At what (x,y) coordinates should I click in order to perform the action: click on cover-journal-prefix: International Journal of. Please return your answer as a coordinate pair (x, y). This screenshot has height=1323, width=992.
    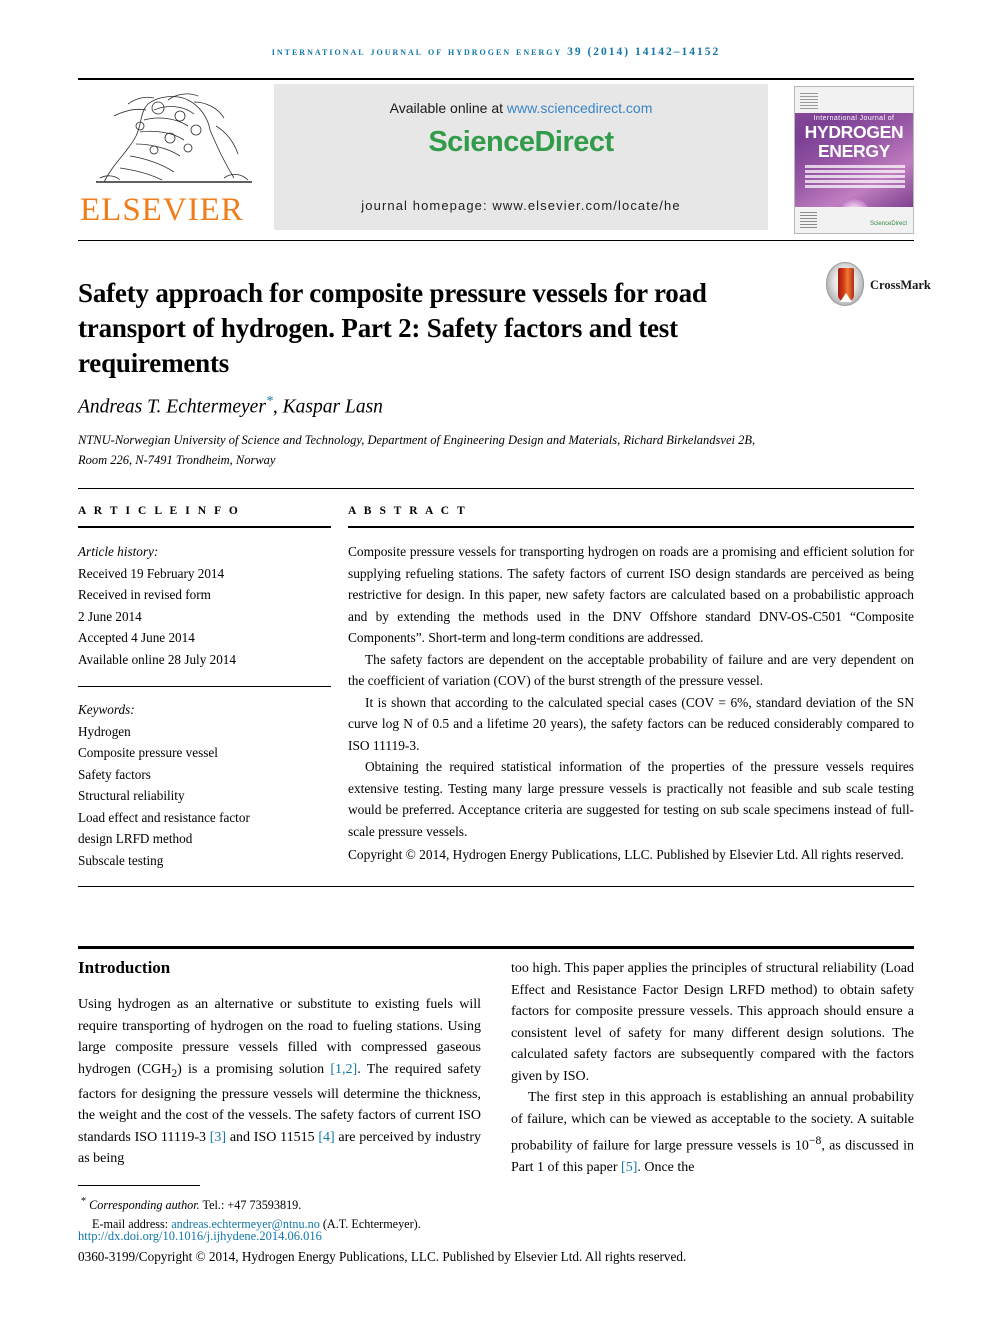
    Looking at the image, I should click on (854, 118).